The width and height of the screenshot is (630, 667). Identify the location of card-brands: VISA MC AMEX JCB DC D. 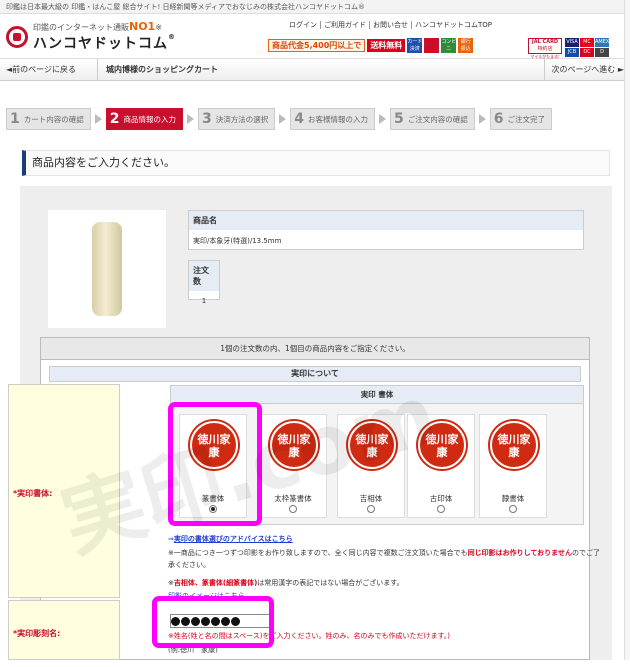
(587, 47).